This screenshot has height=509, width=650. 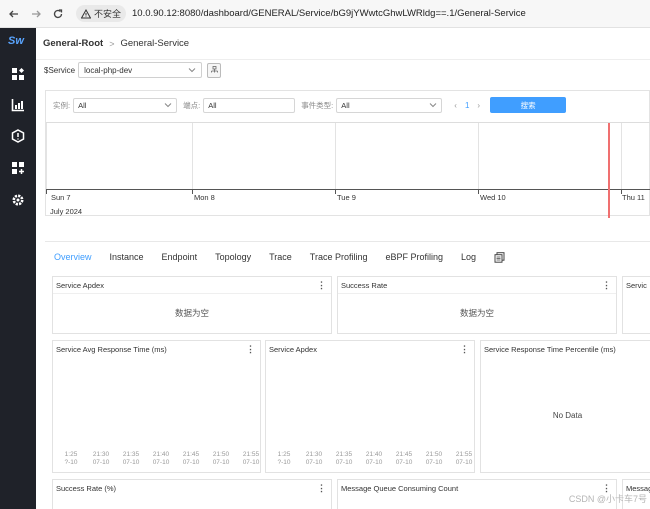 I want to click on current-page: 1, so click(x=467, y=105).